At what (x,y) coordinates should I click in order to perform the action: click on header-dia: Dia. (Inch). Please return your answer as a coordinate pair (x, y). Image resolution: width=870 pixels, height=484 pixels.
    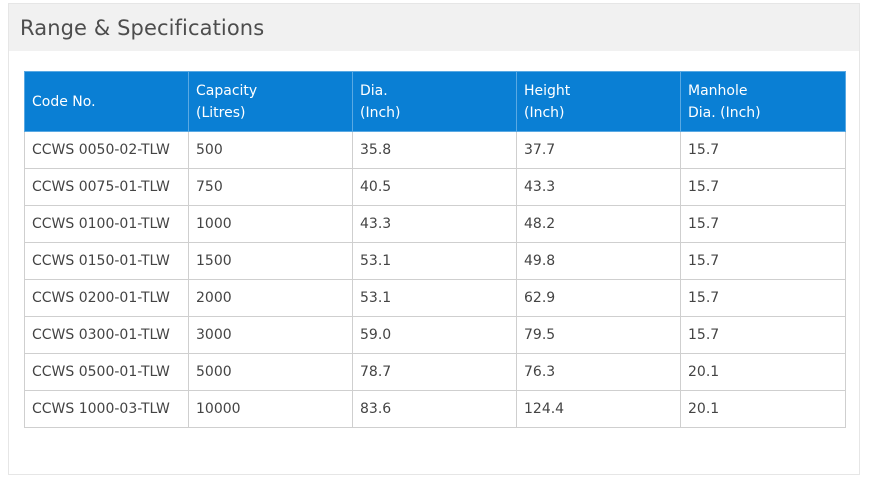
    Looking at the image, I should click on (434, 101).